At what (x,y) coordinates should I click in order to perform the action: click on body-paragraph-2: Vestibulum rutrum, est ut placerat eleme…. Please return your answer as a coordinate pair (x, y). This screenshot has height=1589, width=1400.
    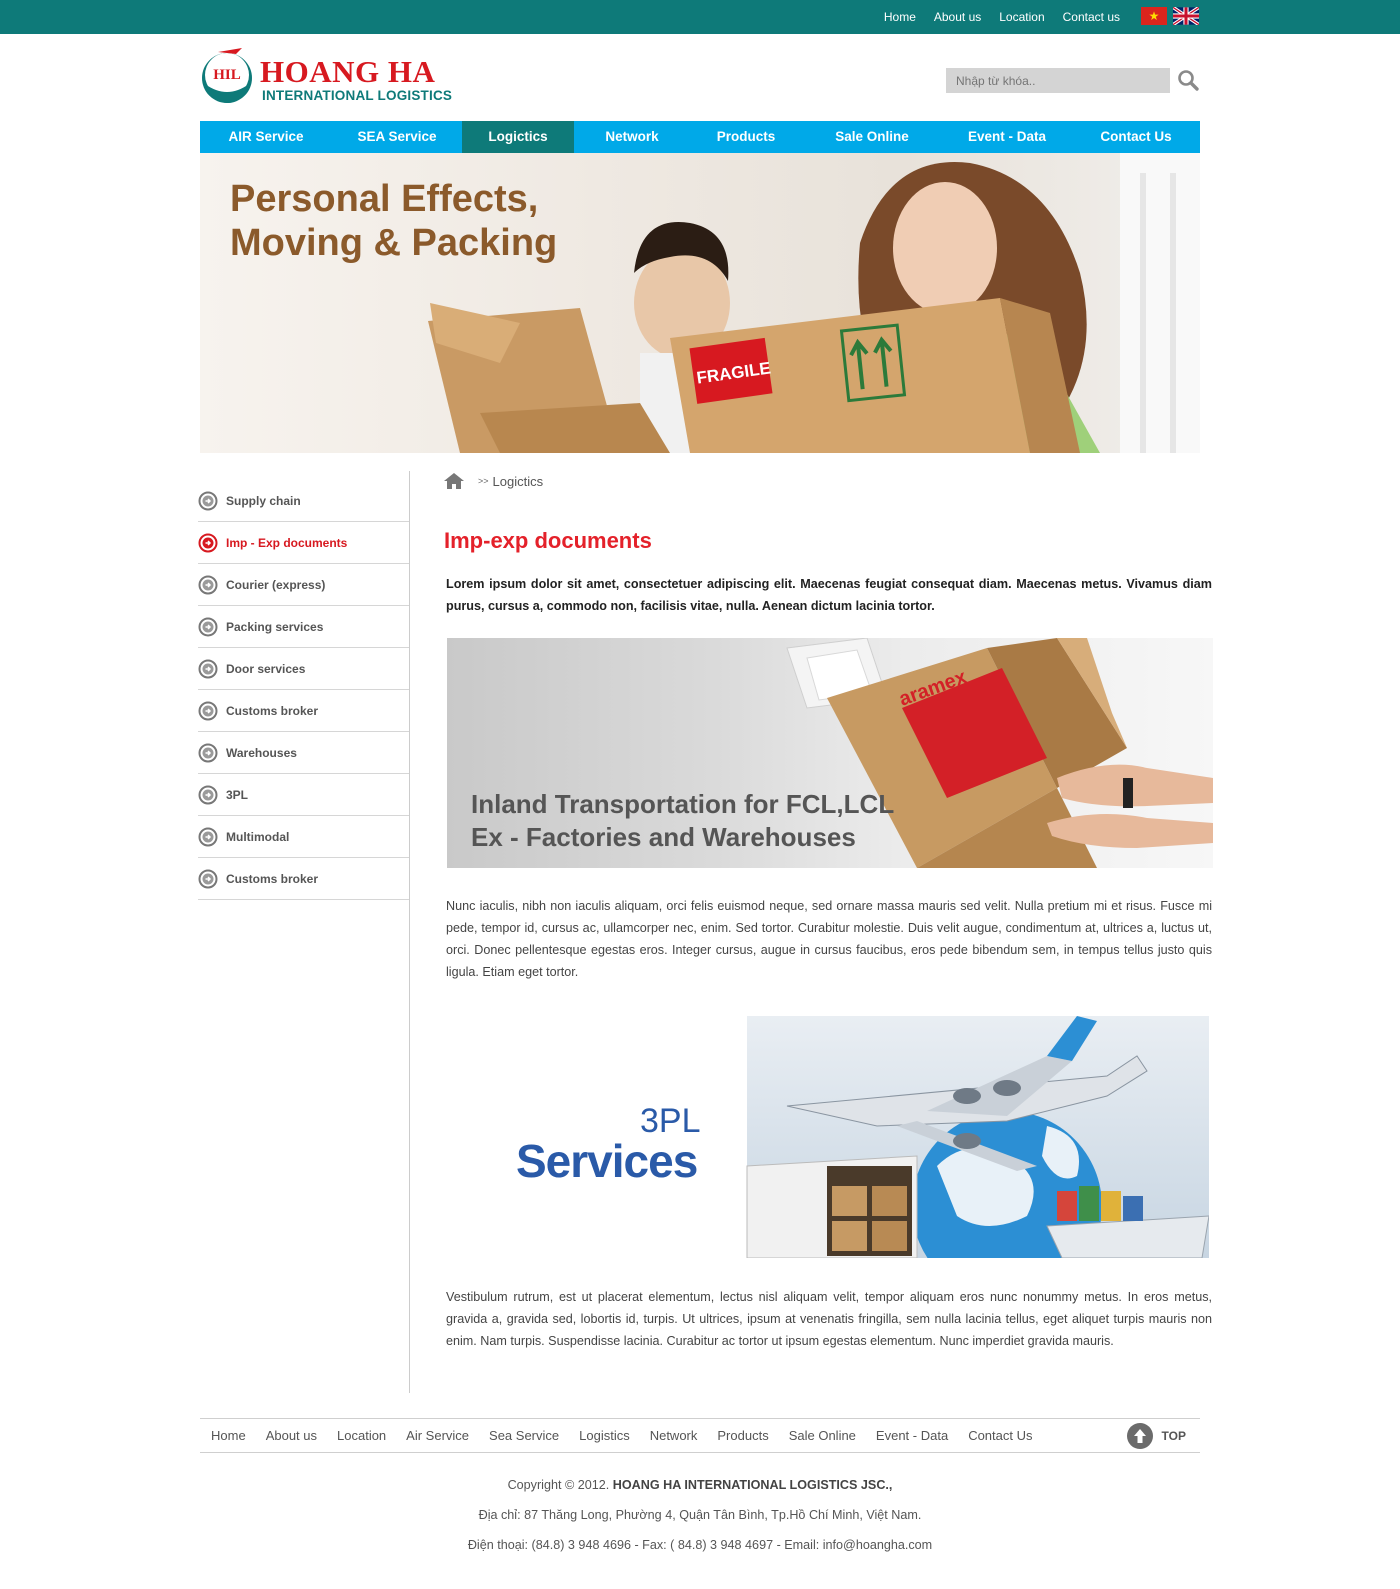
    Looking at the image, I should click on (829, 1319).